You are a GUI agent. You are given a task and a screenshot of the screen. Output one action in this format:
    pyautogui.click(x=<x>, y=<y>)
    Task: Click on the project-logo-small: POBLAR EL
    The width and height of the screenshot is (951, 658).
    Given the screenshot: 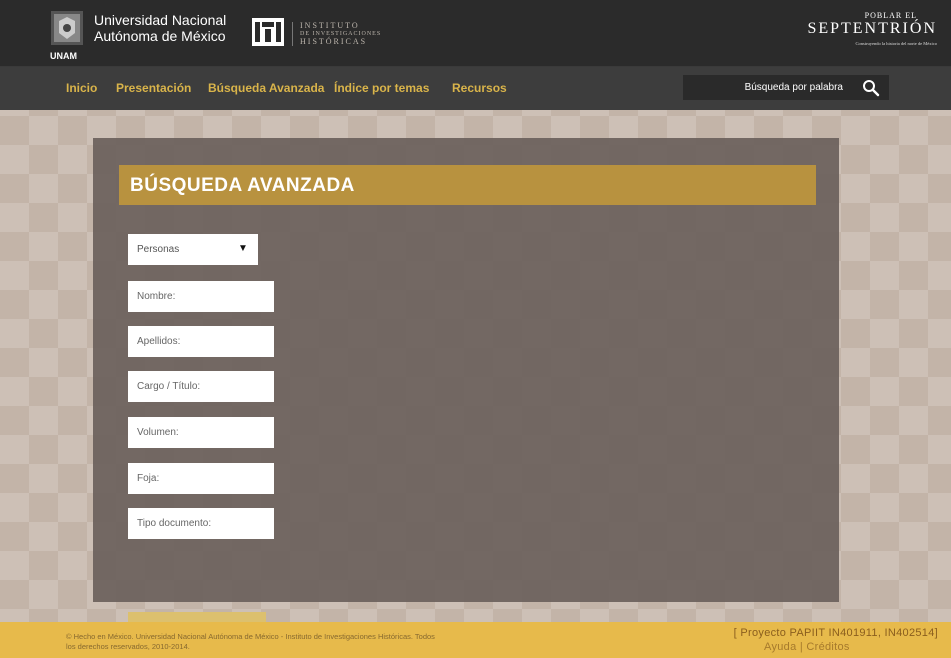 What is the action you would take?
    pyautogui.click(x=890, y=15)
    